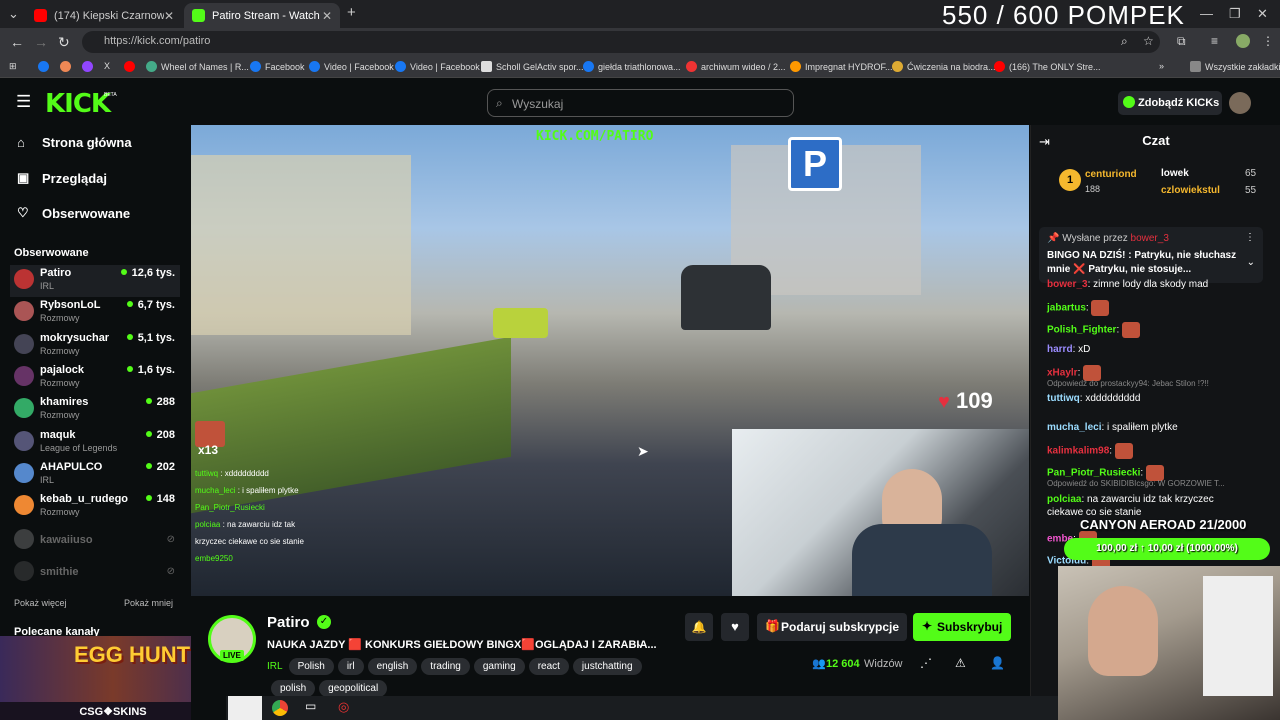  I want to click on subscribe-button: ✦ Subskrybuj, so click(962, 627).